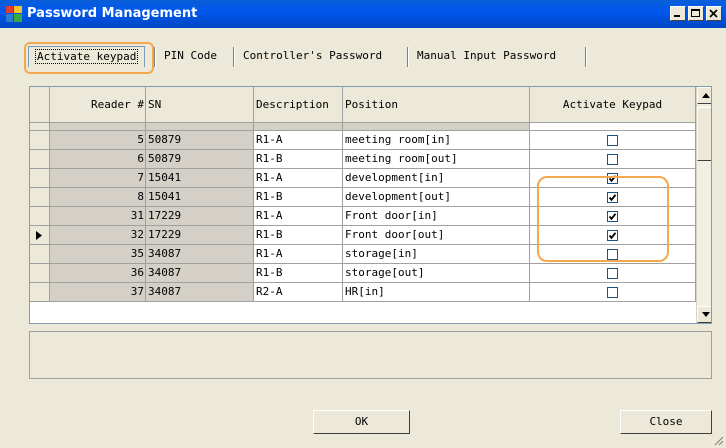 The height and width of the screenshot is (448, 726). I want to click on tab-pin-code: PIN Code, so click(190, 56).